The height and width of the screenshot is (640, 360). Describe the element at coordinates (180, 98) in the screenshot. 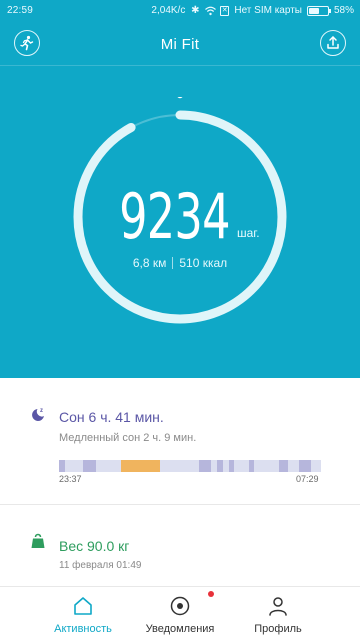

I see `ring-goal-marker` at that location.